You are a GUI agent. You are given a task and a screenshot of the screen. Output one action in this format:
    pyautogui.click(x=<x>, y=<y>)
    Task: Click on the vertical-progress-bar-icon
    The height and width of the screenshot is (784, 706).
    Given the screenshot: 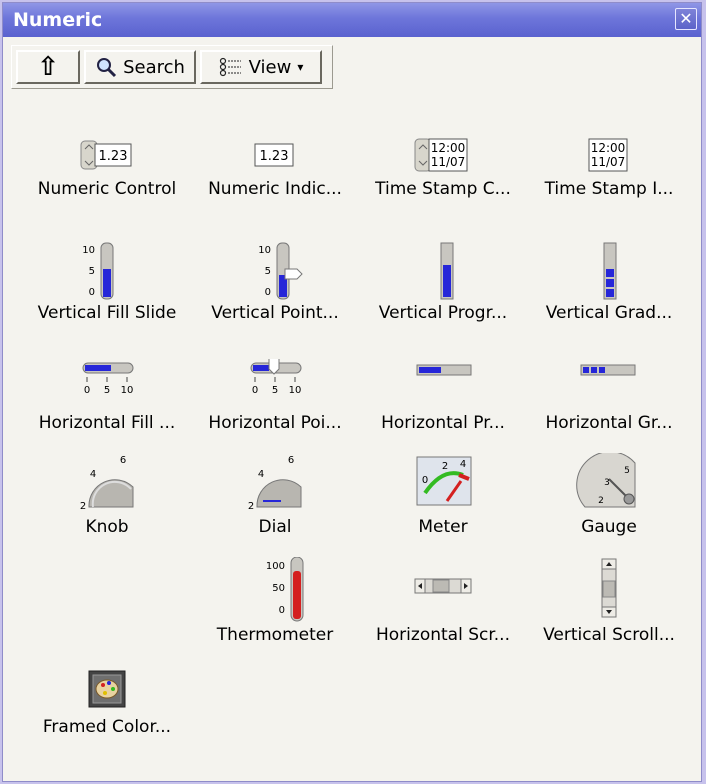 What is the action you would take?
    pyautogui.click(x=447, y=271)
    